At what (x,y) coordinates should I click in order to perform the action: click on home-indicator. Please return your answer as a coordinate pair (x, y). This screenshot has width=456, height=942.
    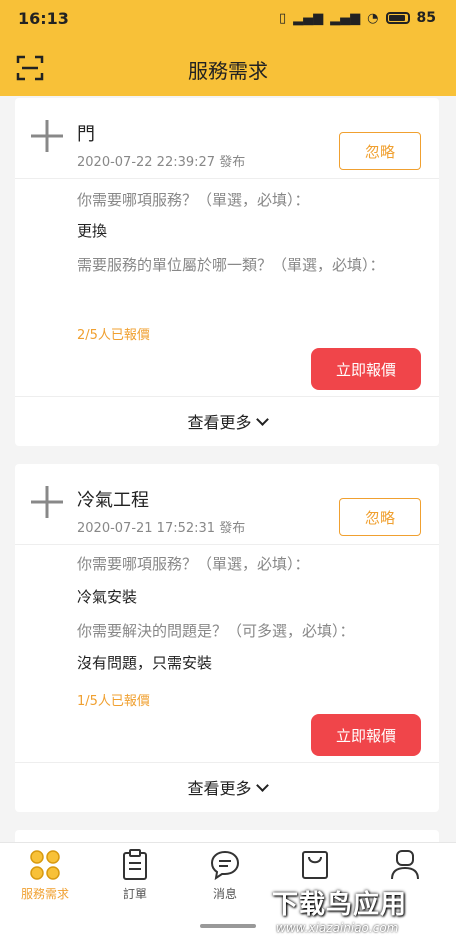
    Looking at the image, I should click on (228, 926).